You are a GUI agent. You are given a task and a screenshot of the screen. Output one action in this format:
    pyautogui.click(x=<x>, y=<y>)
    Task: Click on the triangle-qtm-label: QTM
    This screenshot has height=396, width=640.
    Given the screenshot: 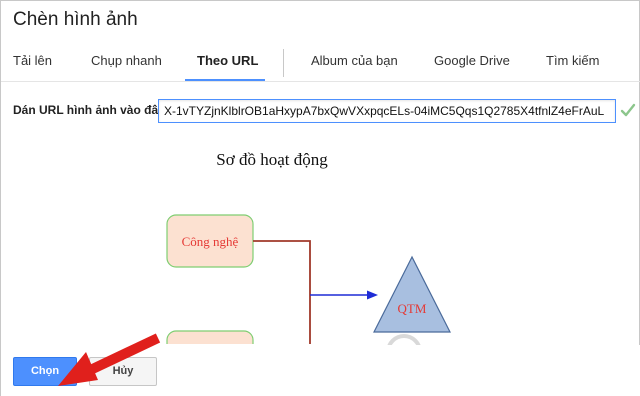 What is the action you would take?
    pyautogui.click(x=412, y=308)
    